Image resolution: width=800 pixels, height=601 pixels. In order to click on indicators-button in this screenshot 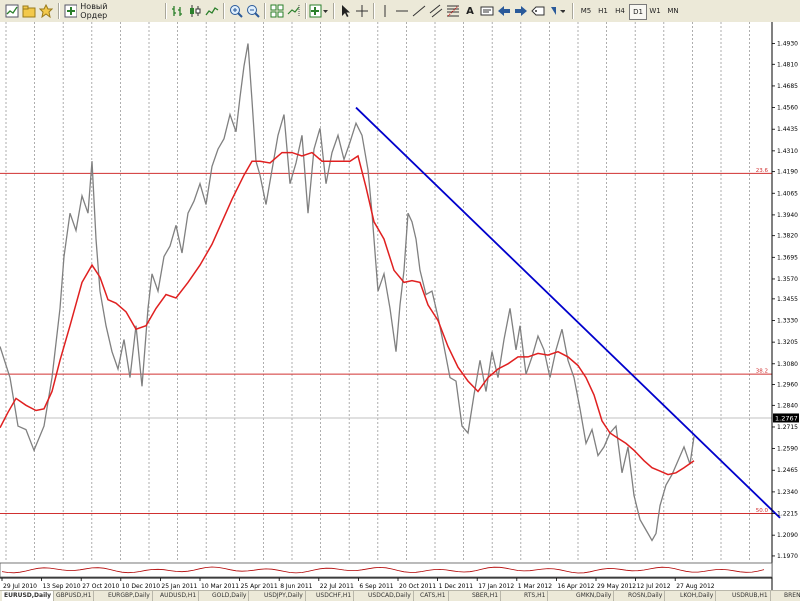, I will do `click(319, 11)`.